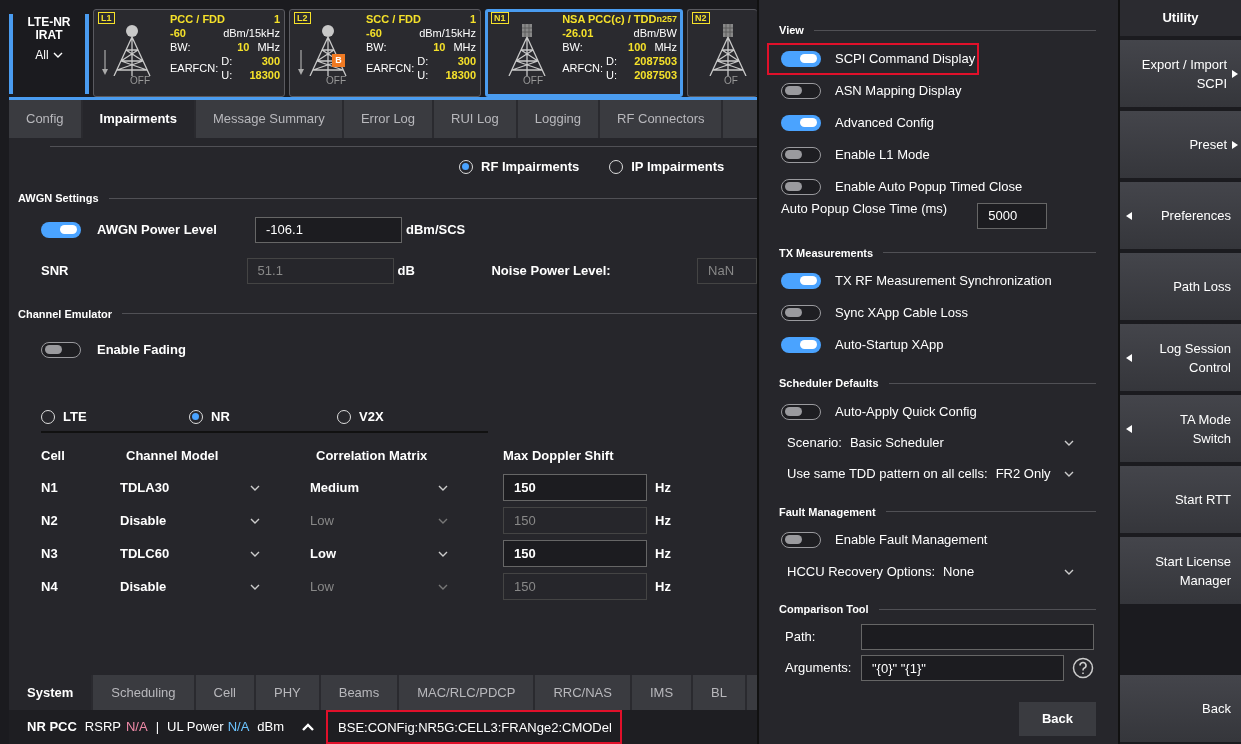 This screenshot has width=1241, height=744. Describe the element at coordinates (961, 443) in the screenshot. I see `dropdown: Basic Scheduler` at that location.